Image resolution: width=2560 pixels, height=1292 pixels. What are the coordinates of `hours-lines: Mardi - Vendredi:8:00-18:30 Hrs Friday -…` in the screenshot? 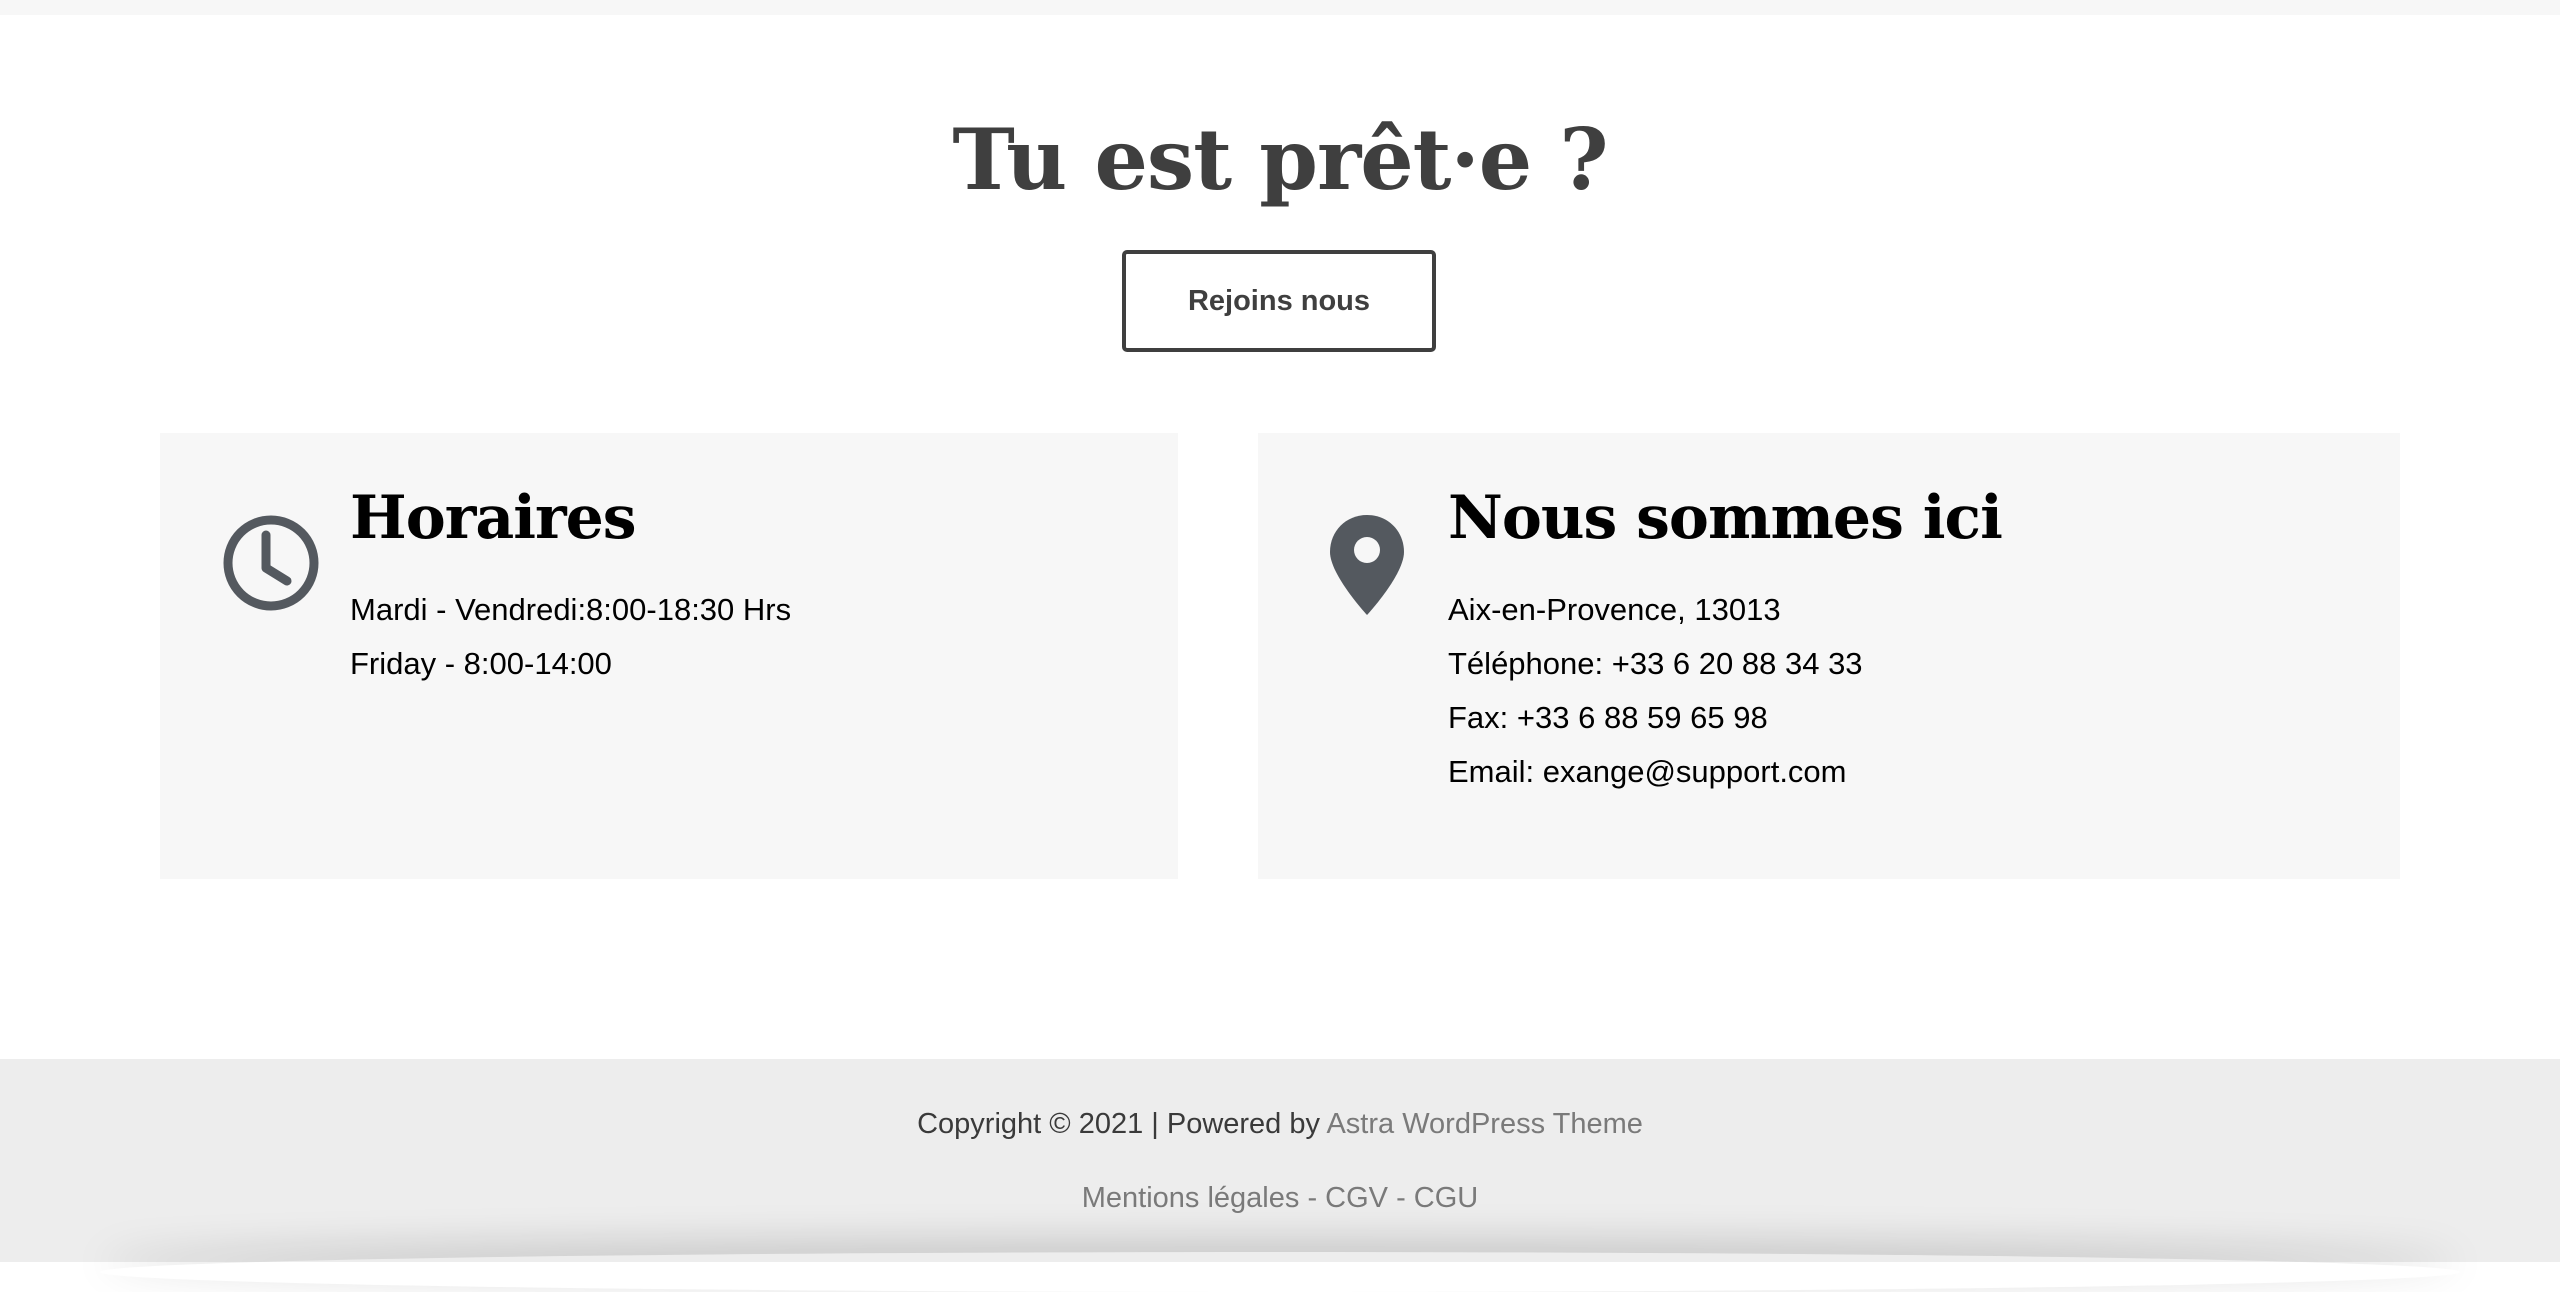 It's located at (570, 637).